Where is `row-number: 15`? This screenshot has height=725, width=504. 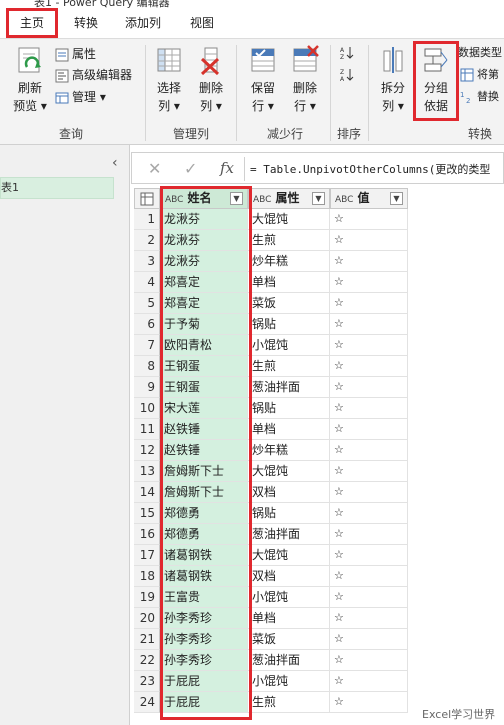 row-number: 15 is located at coordinates (147, 513).